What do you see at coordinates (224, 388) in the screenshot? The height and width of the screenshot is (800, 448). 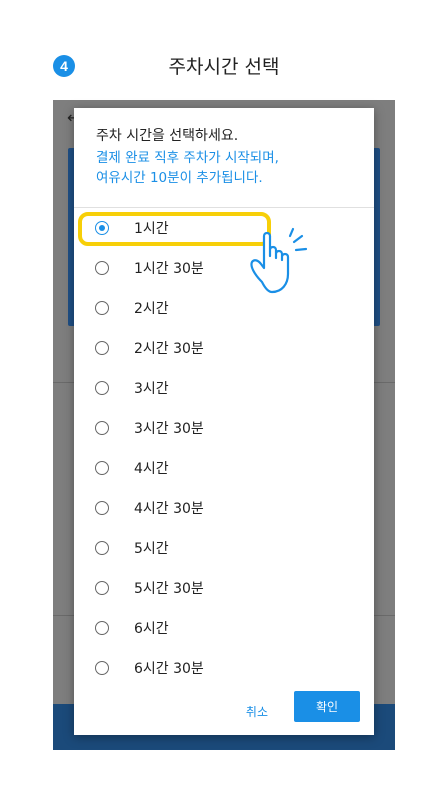 I see `time-option: 3시간` at bounding box center [224, 388].